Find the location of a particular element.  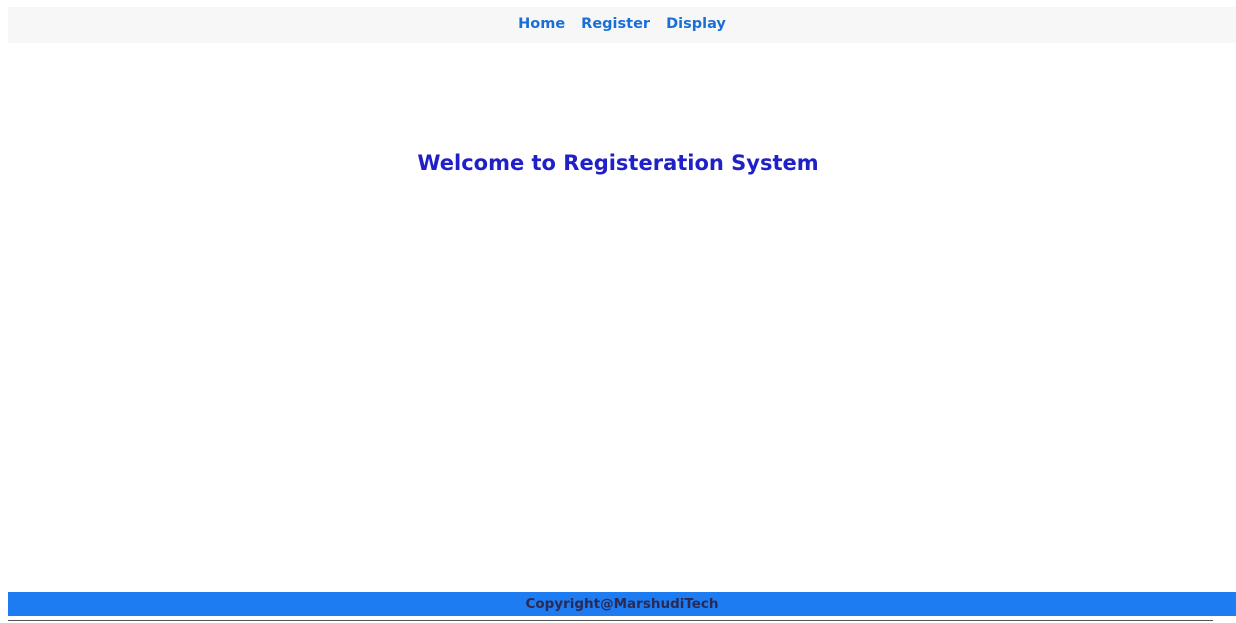

nav-link-display: Display is located at coordinates (696, 24).